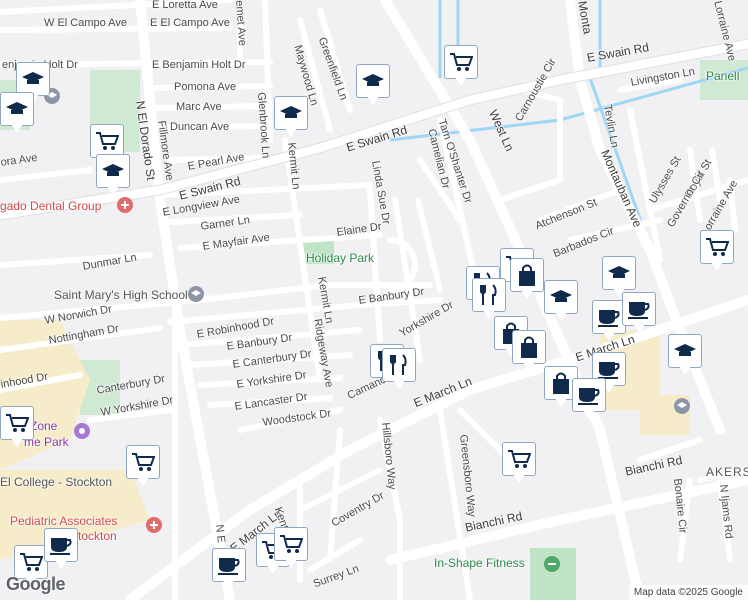  I want to click on street-label: E Benjamin Holt Dr, so click(199, 65).